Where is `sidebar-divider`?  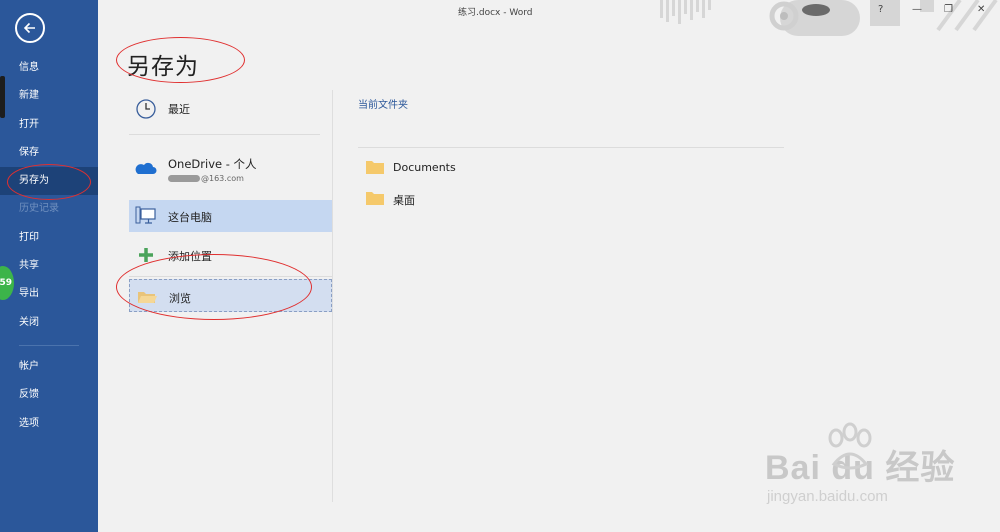
sidebar-divider is located at coordinates (49, 345).